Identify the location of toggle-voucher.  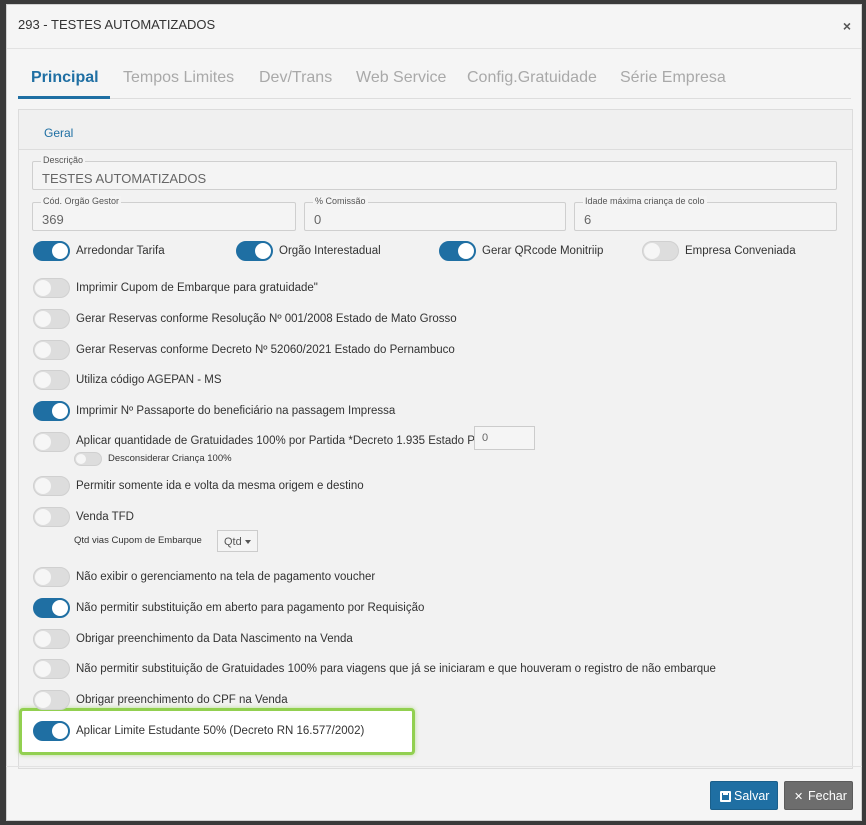
(51, 577).